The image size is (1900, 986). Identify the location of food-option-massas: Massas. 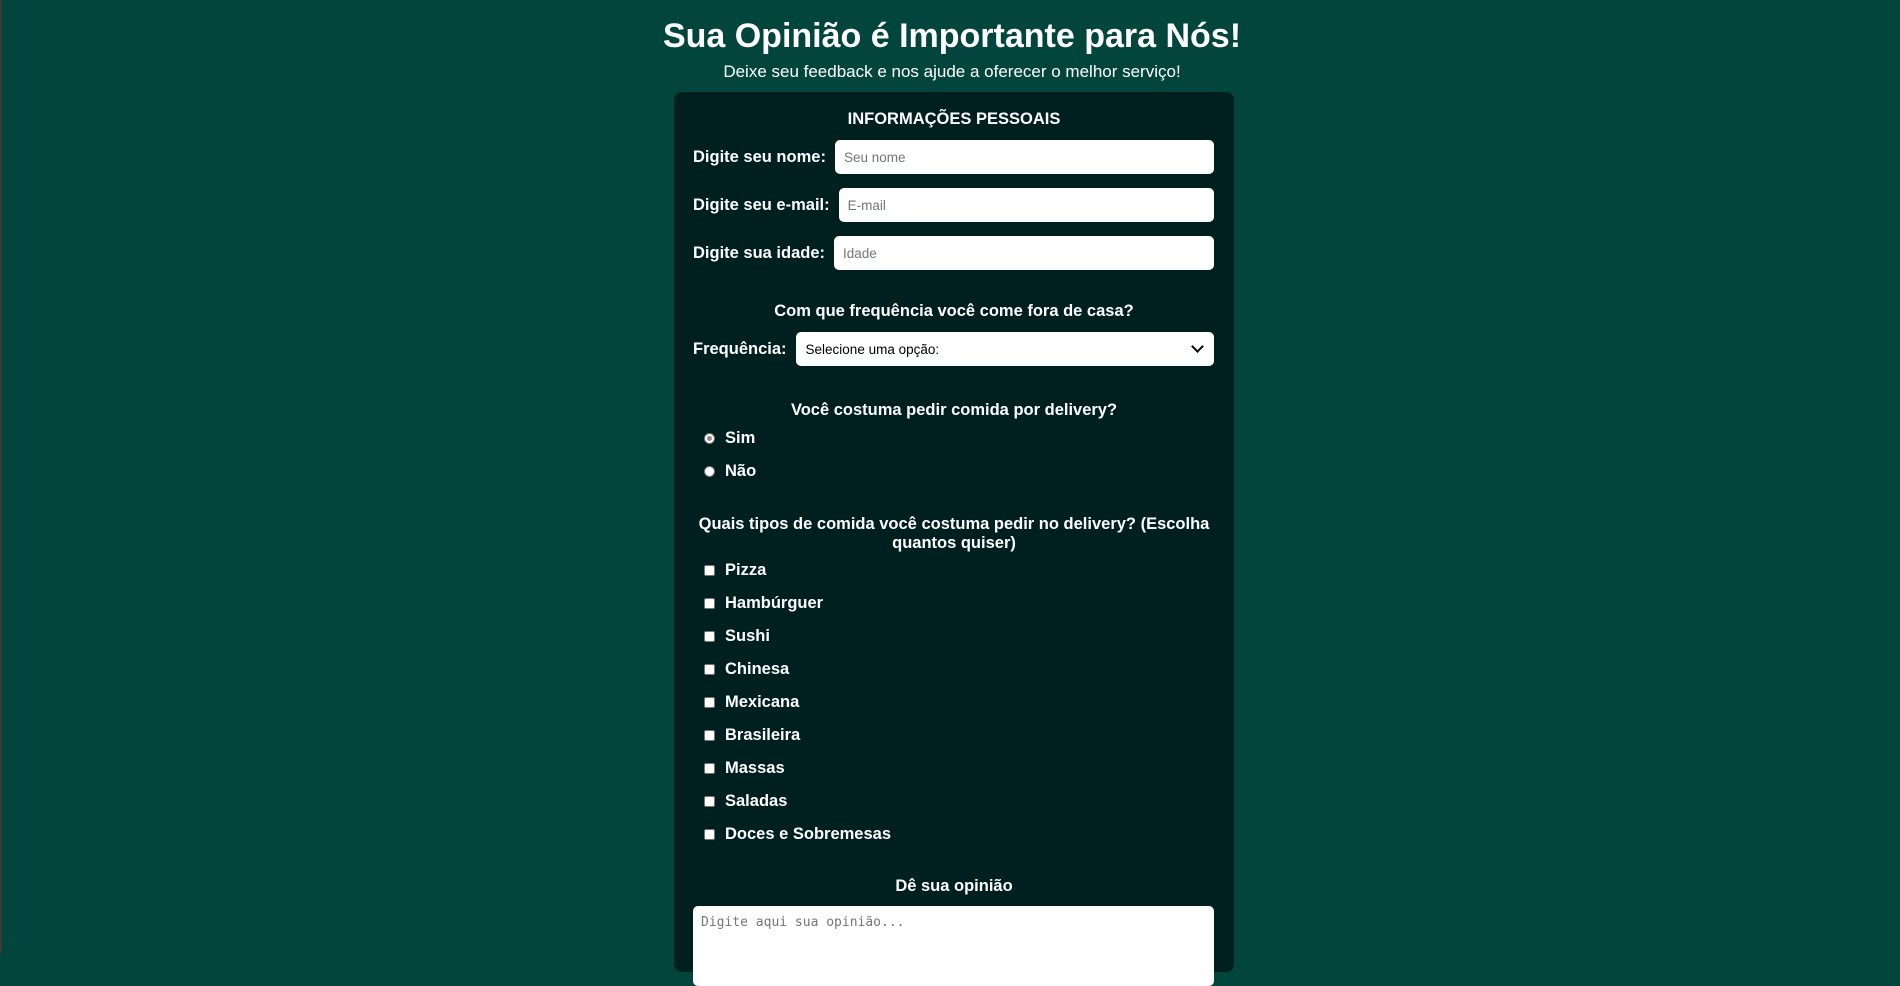
(744, 768).